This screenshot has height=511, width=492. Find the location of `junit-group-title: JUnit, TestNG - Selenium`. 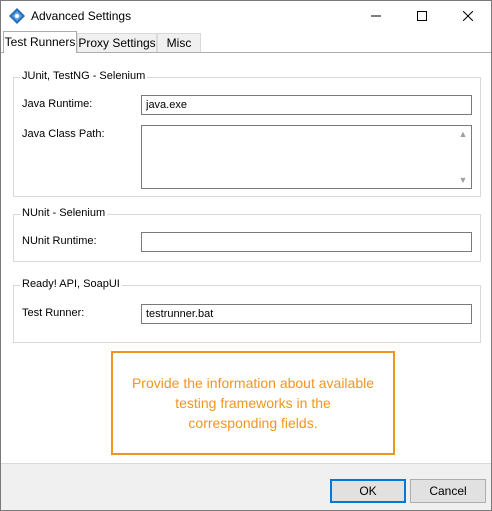

junit-group-title: JUnit, TestNG - Selenium is located at coordinates (84, 76).